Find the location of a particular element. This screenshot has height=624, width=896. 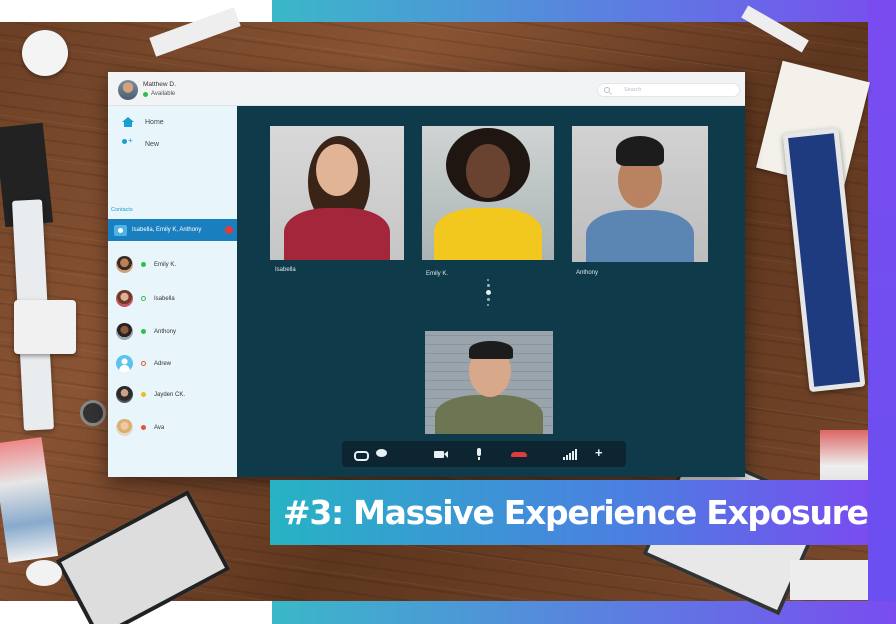

coffee-mug is located at coordinates (45, 53).